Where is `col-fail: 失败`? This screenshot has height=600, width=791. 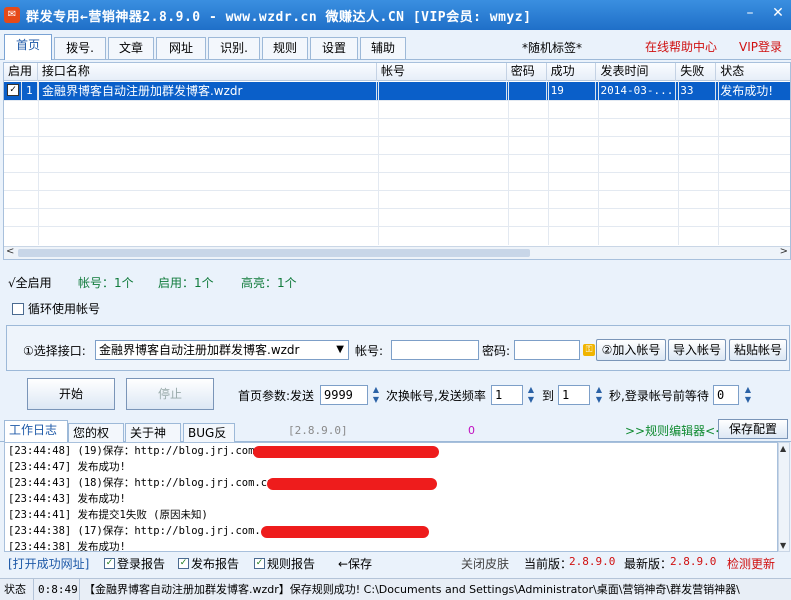 col-fail: 失败 is located at coordinates (696, 72).